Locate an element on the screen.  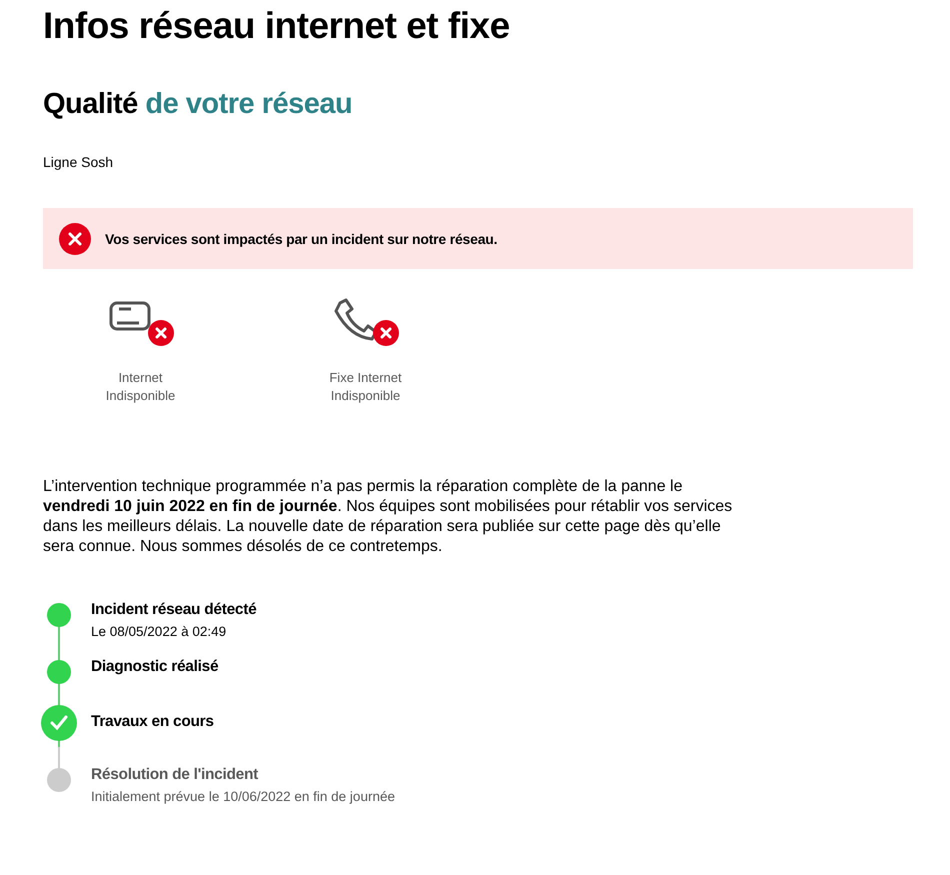
step-title: Incident réseau détecté is located at coordinates (173, 610).